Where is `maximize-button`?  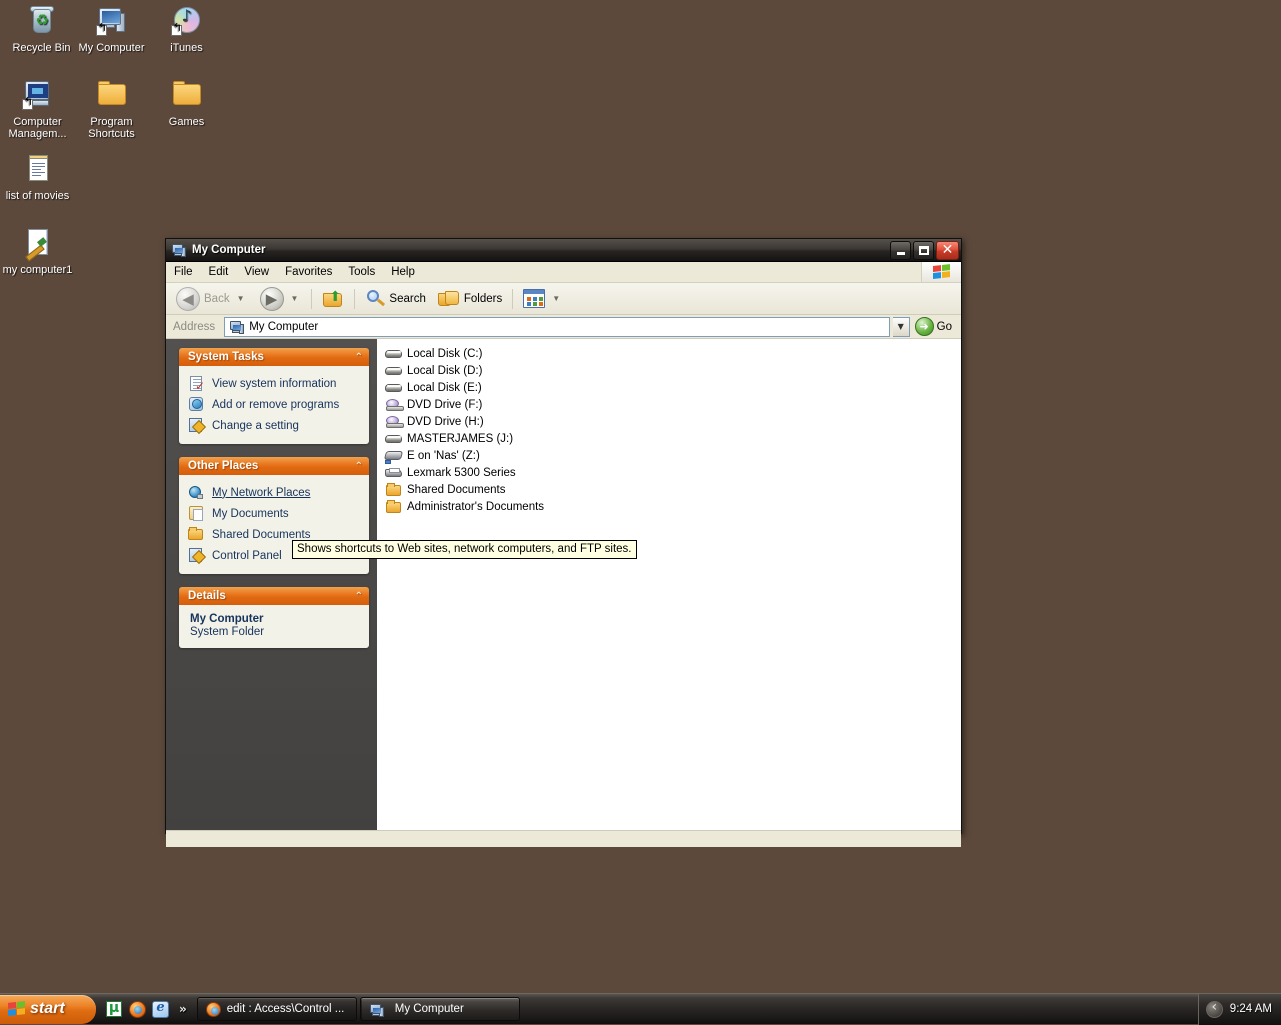
maximize-button is located at coordinates (923, 250).